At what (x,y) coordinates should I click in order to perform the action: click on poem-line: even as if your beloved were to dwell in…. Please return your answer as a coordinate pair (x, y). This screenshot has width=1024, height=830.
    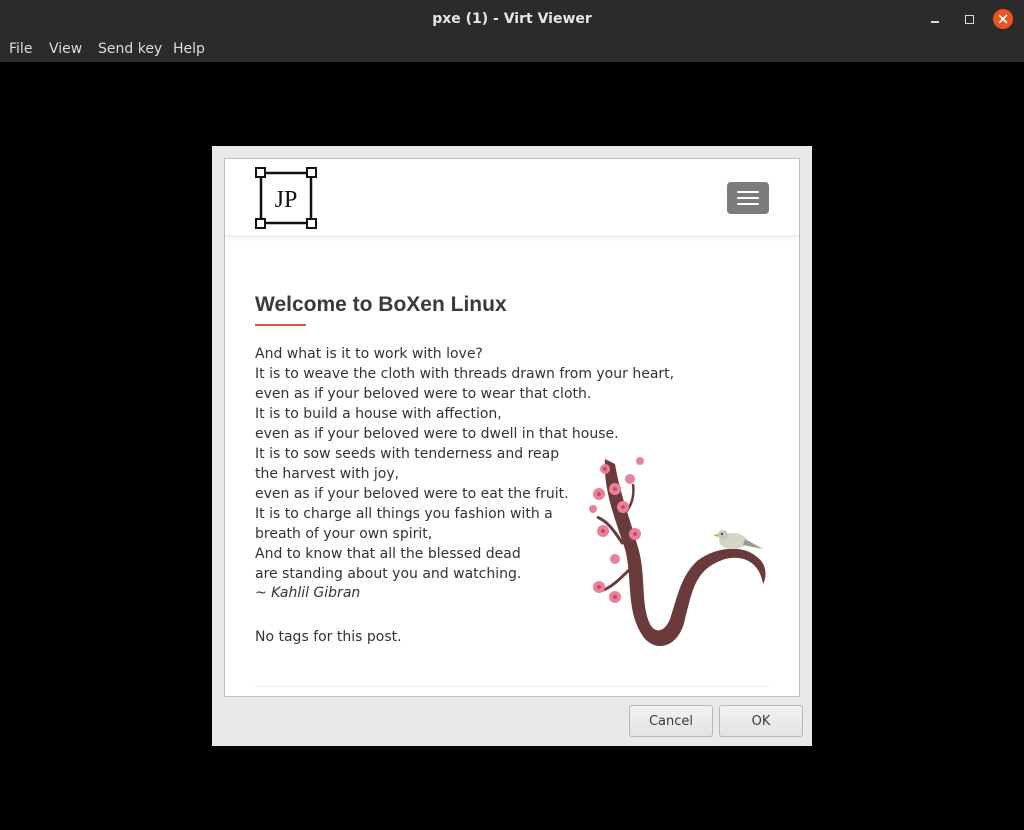
    Looking at the image, I should click on (437, 434).